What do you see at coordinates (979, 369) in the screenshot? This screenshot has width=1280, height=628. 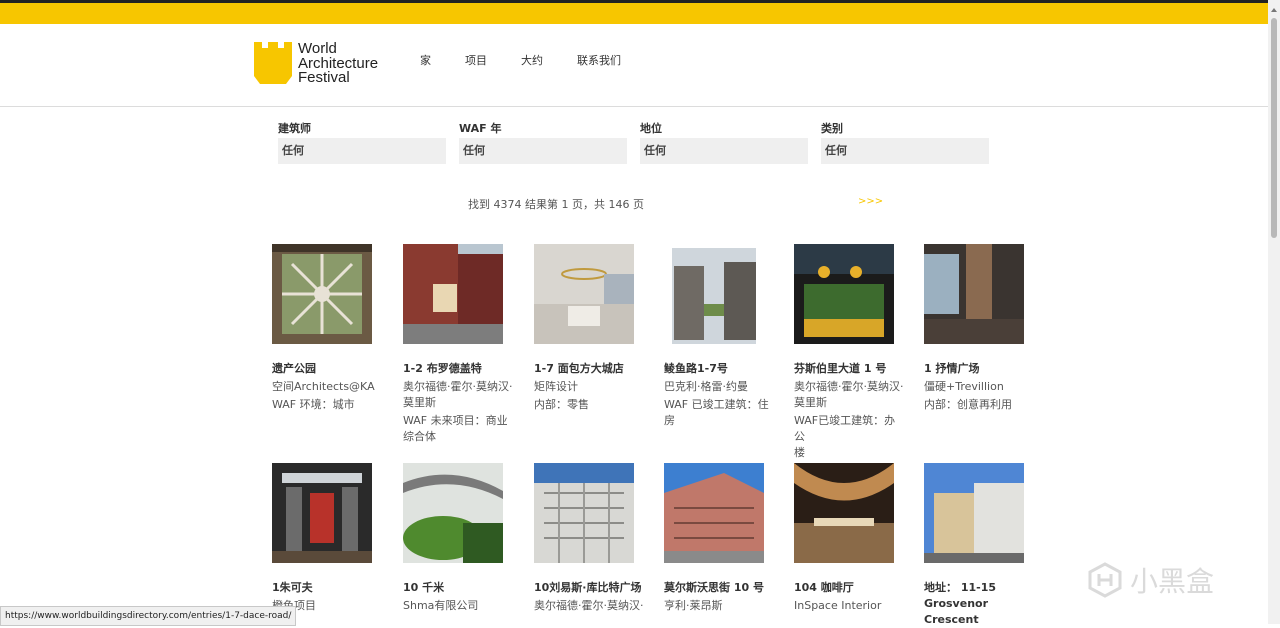 I see `project-title: 1 抒情广场` at bounding box center [979, 369].